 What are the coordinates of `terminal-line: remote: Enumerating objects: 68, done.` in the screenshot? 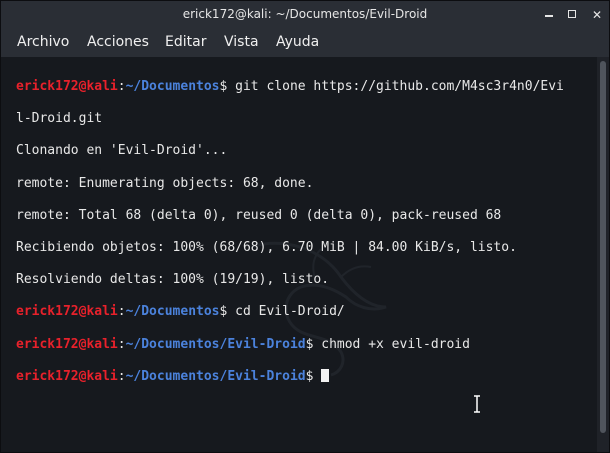 It's located at (165, 183).